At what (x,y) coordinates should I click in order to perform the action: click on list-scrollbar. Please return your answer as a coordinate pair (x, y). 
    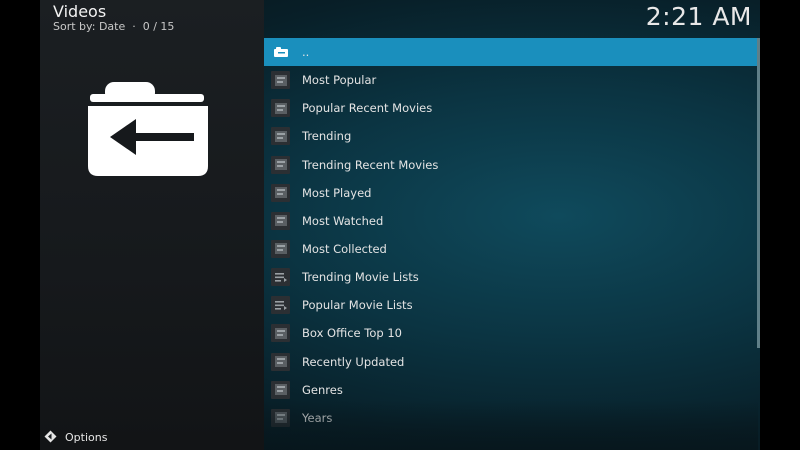
    Looking at the image, I should click on (758, 193).